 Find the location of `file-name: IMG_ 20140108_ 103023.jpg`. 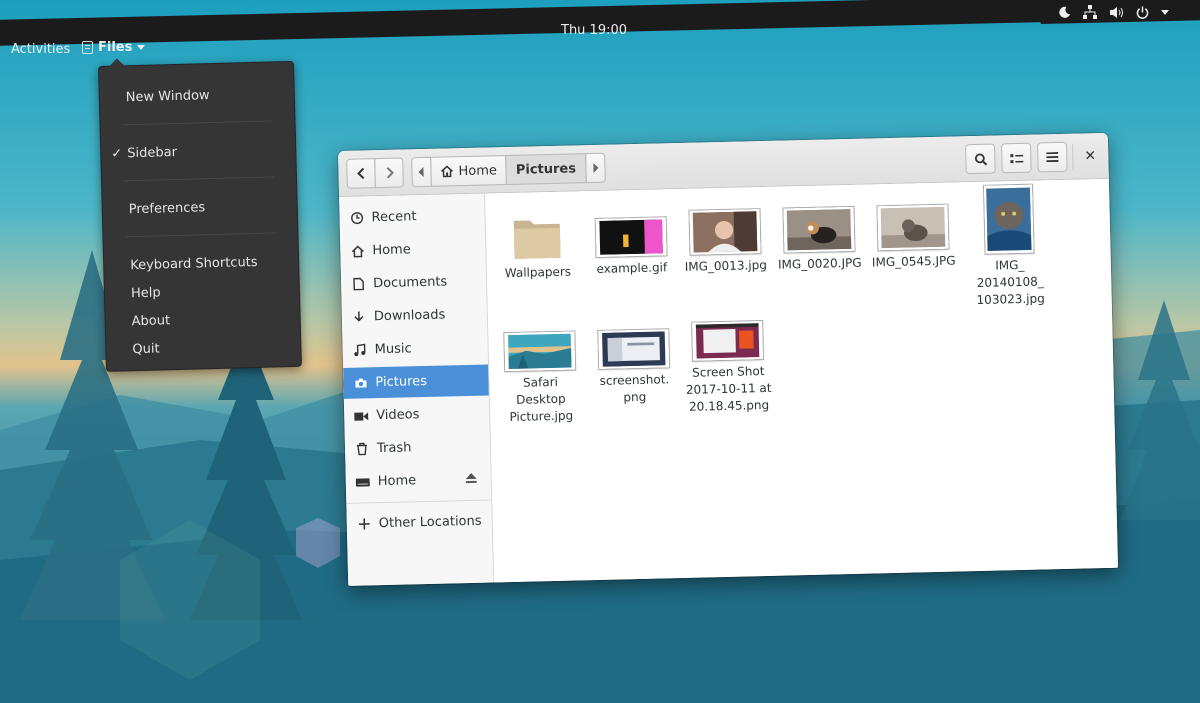

file-name: IMG_ 20140108_ 103023.jpg is located at coordinates (1010, 282).